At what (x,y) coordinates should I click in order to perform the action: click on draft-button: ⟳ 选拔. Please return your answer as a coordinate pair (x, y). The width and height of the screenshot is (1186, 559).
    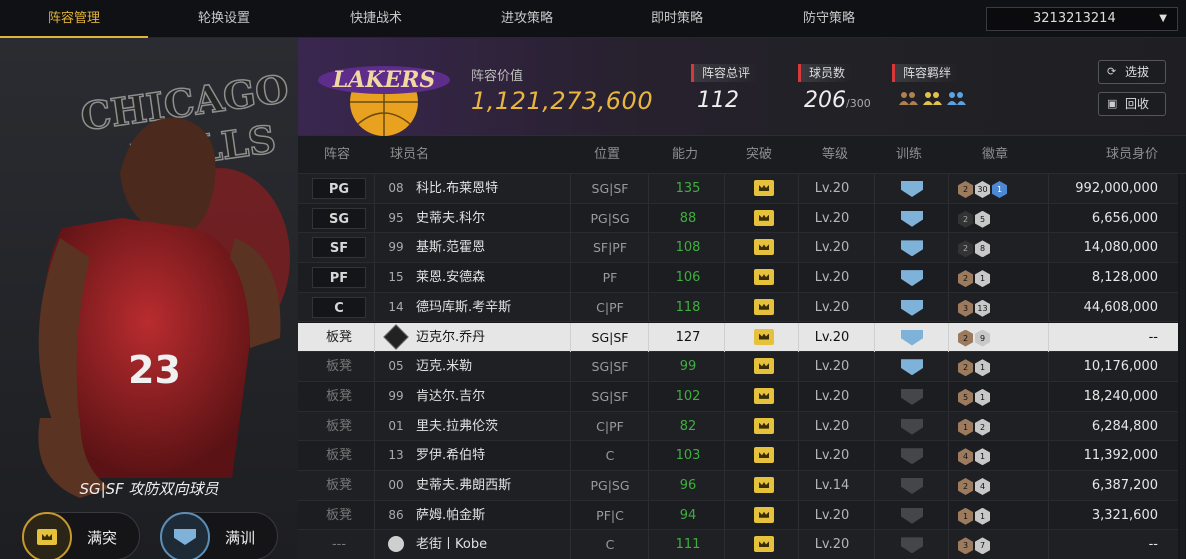
    Looking at the image, I should click on (1132, 72).